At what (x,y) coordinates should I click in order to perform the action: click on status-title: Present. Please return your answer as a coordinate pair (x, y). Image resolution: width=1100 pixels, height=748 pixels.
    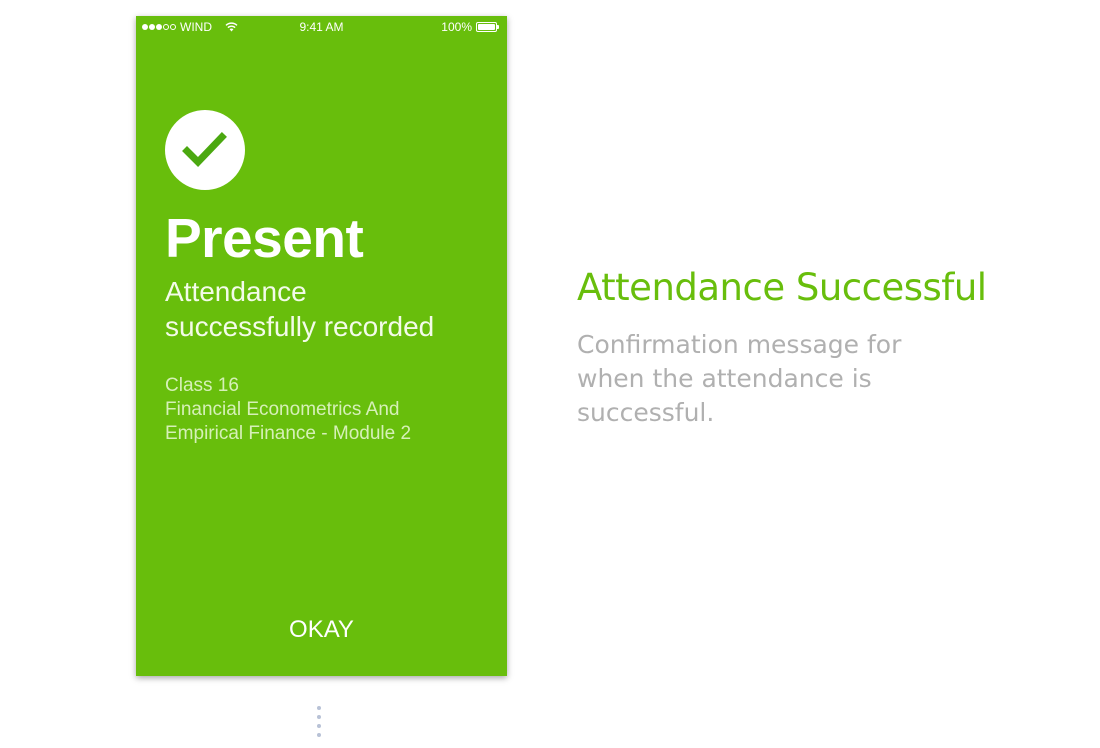
    Looking at the image, I should click on (264, 238).